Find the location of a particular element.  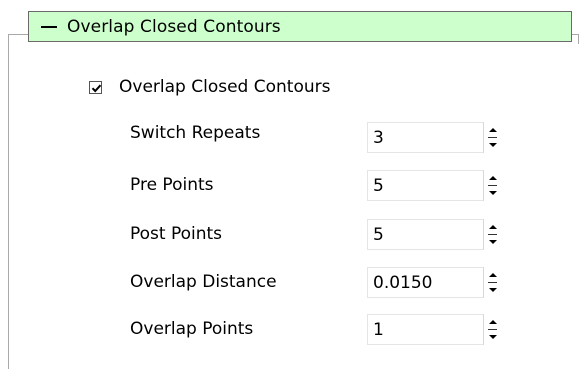

overlap-points-spin-buttons is located at coordinates (492, 329).